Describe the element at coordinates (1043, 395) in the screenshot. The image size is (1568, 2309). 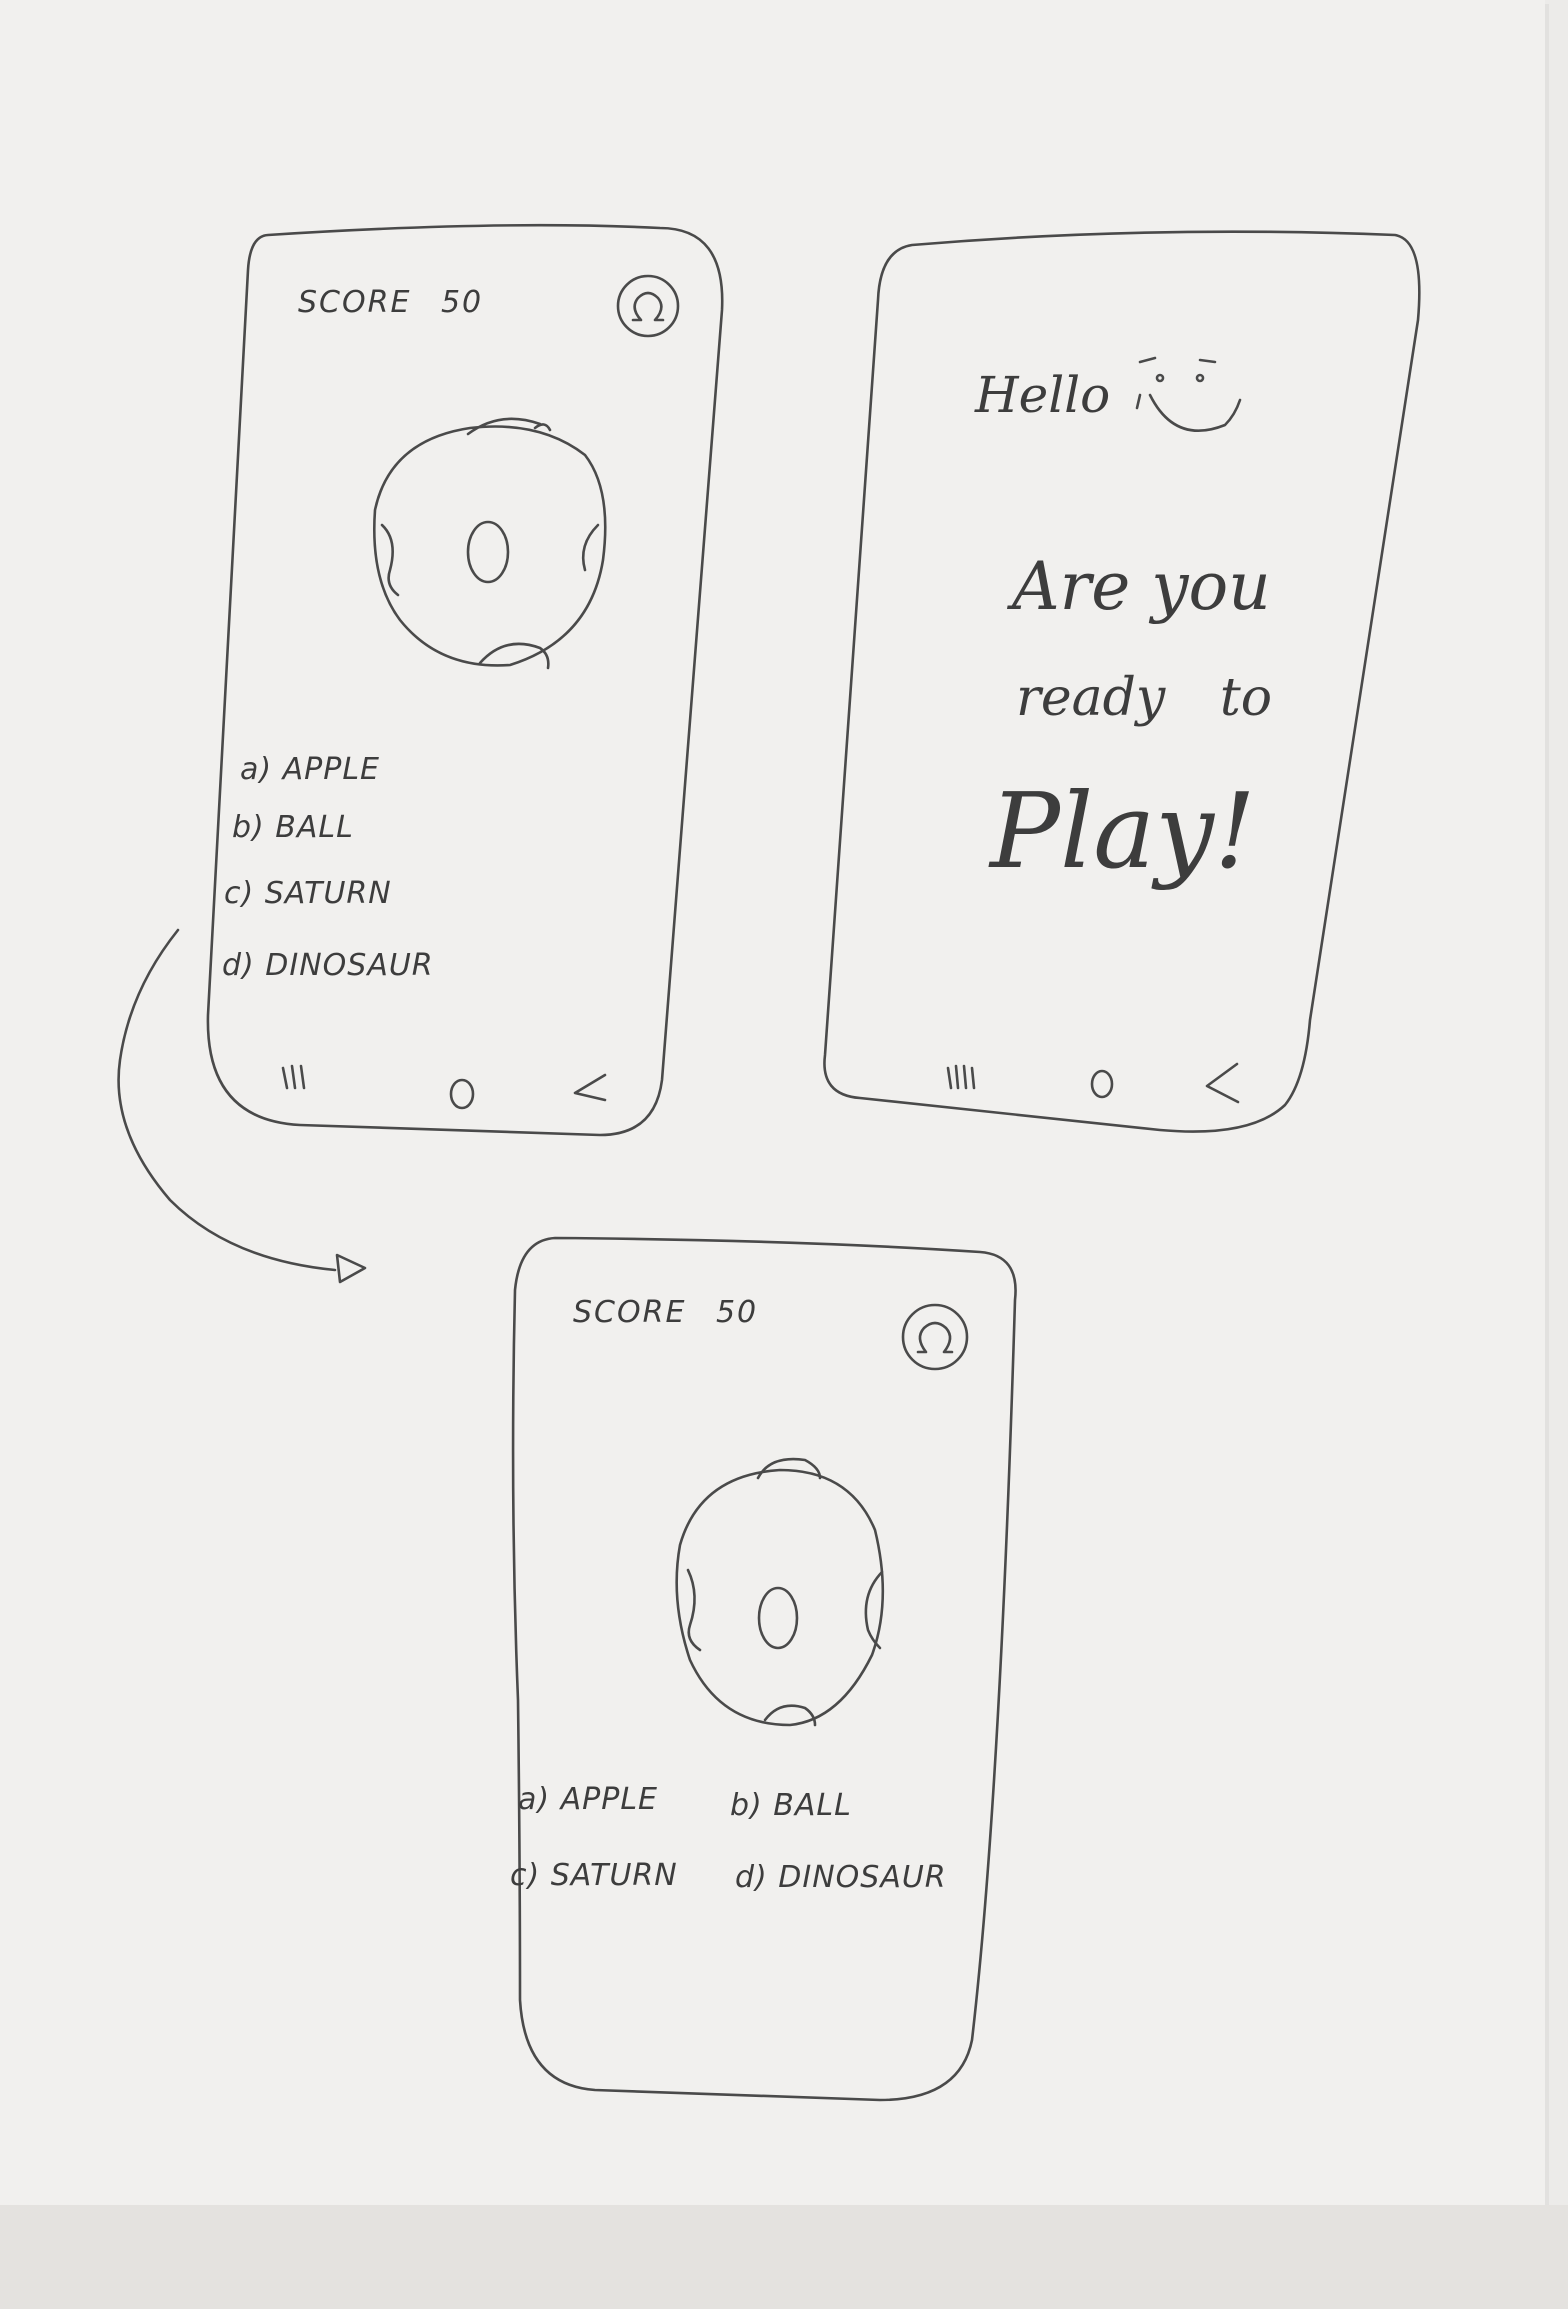
I see `greeting: Hello` at that location.